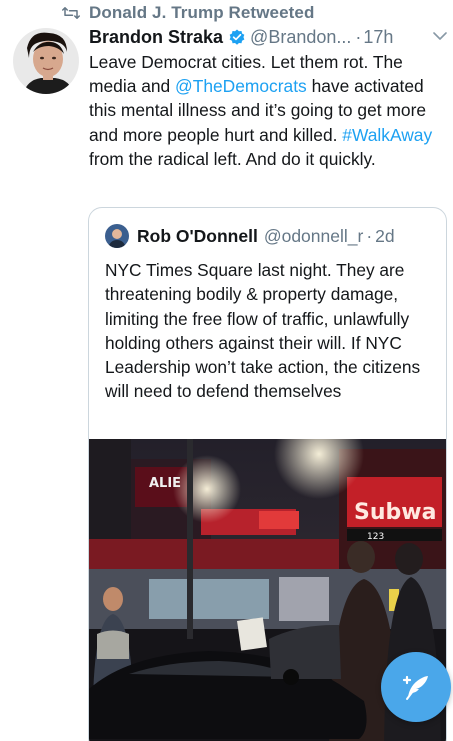 The image size is (453, 741). I want to click on retweet-banner: Donald J. Trump Retweeted, so click(188, 13).